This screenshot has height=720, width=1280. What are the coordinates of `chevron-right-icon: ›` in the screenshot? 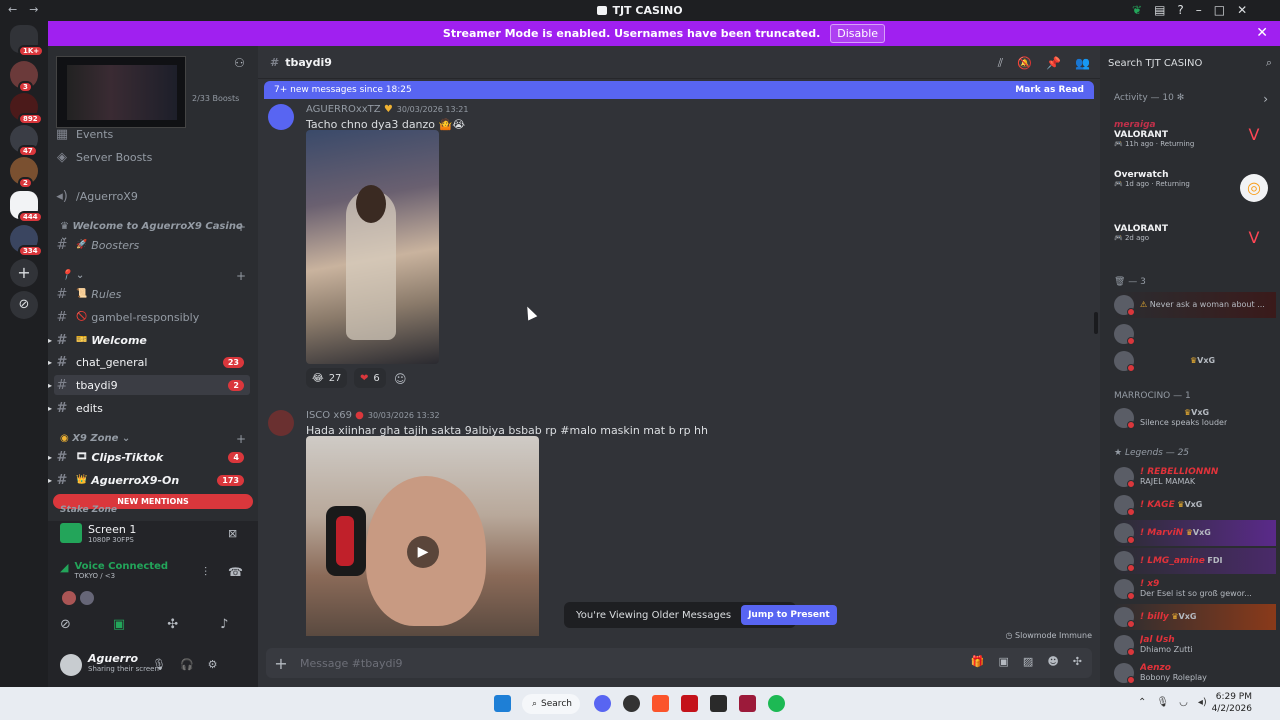 It's located at (1265, 99).